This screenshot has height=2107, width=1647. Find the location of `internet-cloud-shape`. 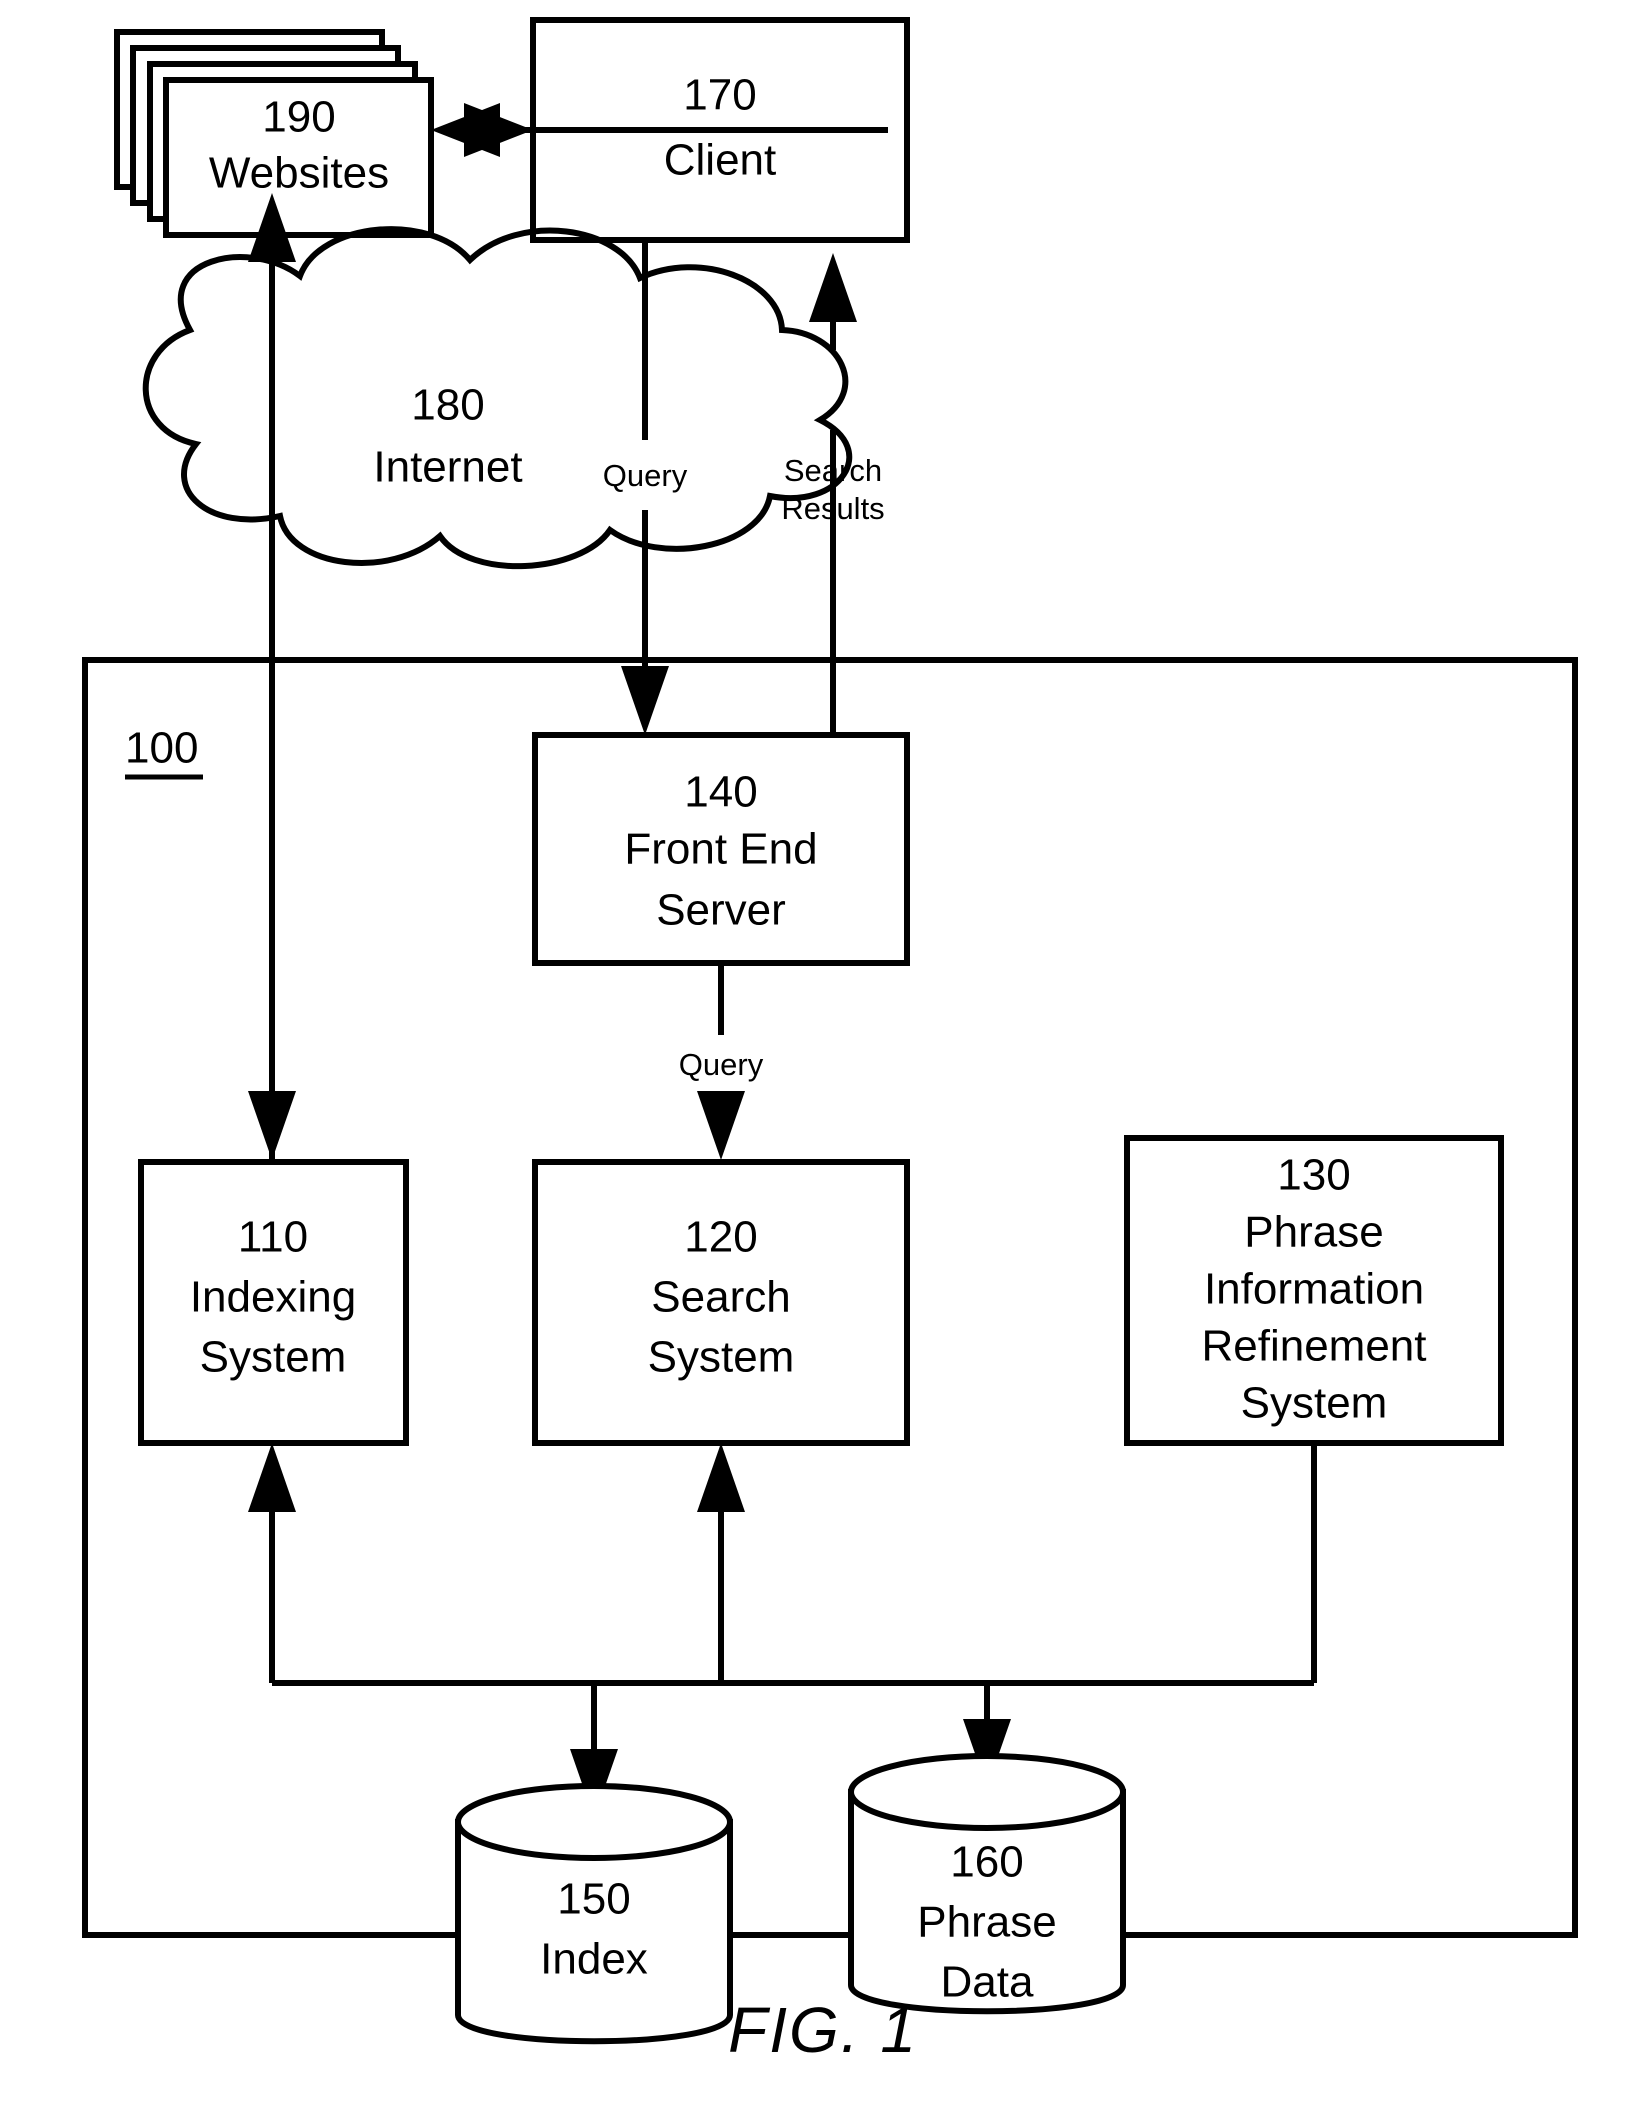

internet-cloud-shape is located at coordinates (497, 398).